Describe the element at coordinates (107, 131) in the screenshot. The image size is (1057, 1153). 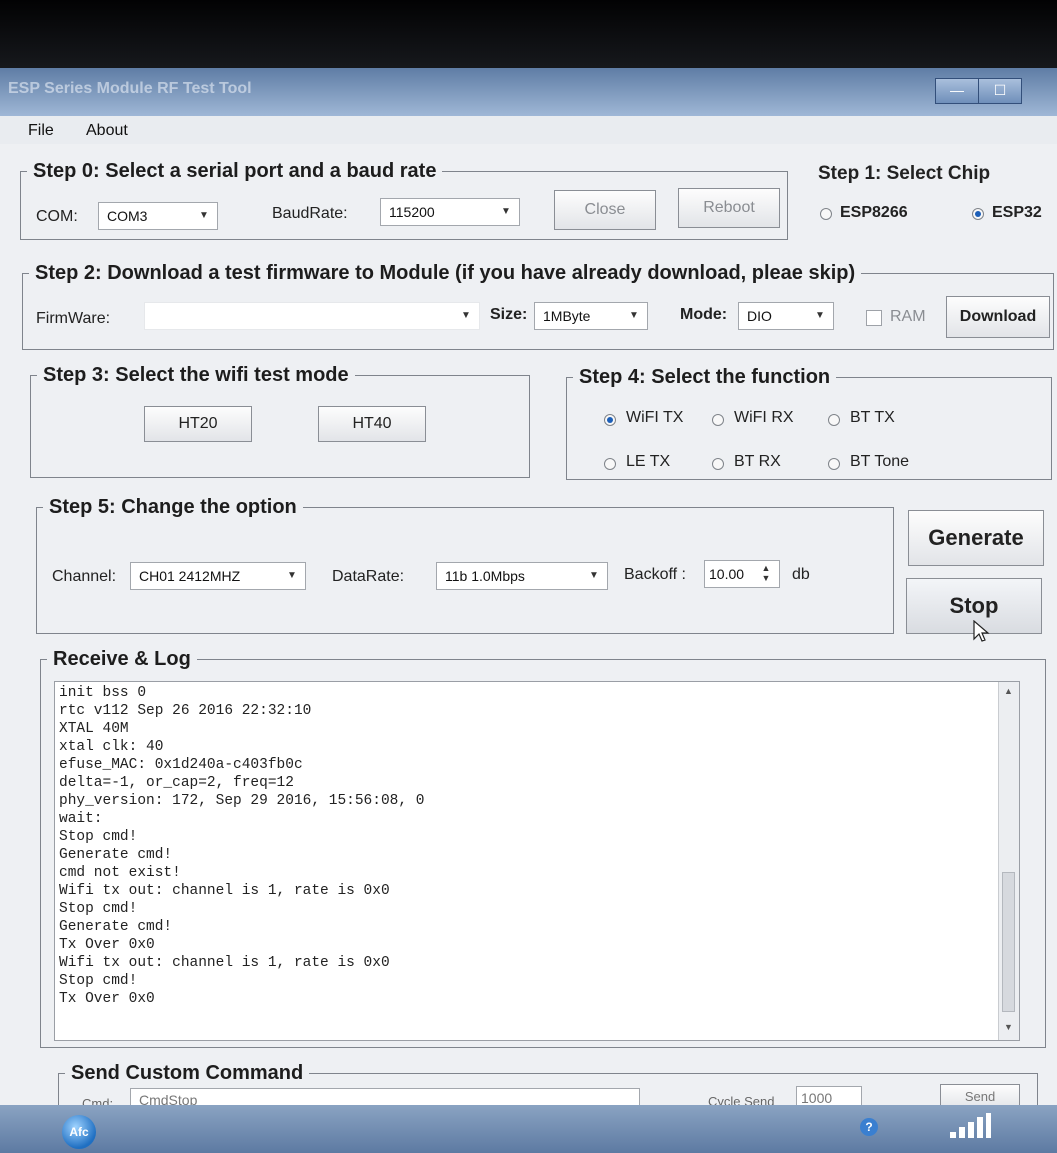
I see `menu-about: About` at that location.